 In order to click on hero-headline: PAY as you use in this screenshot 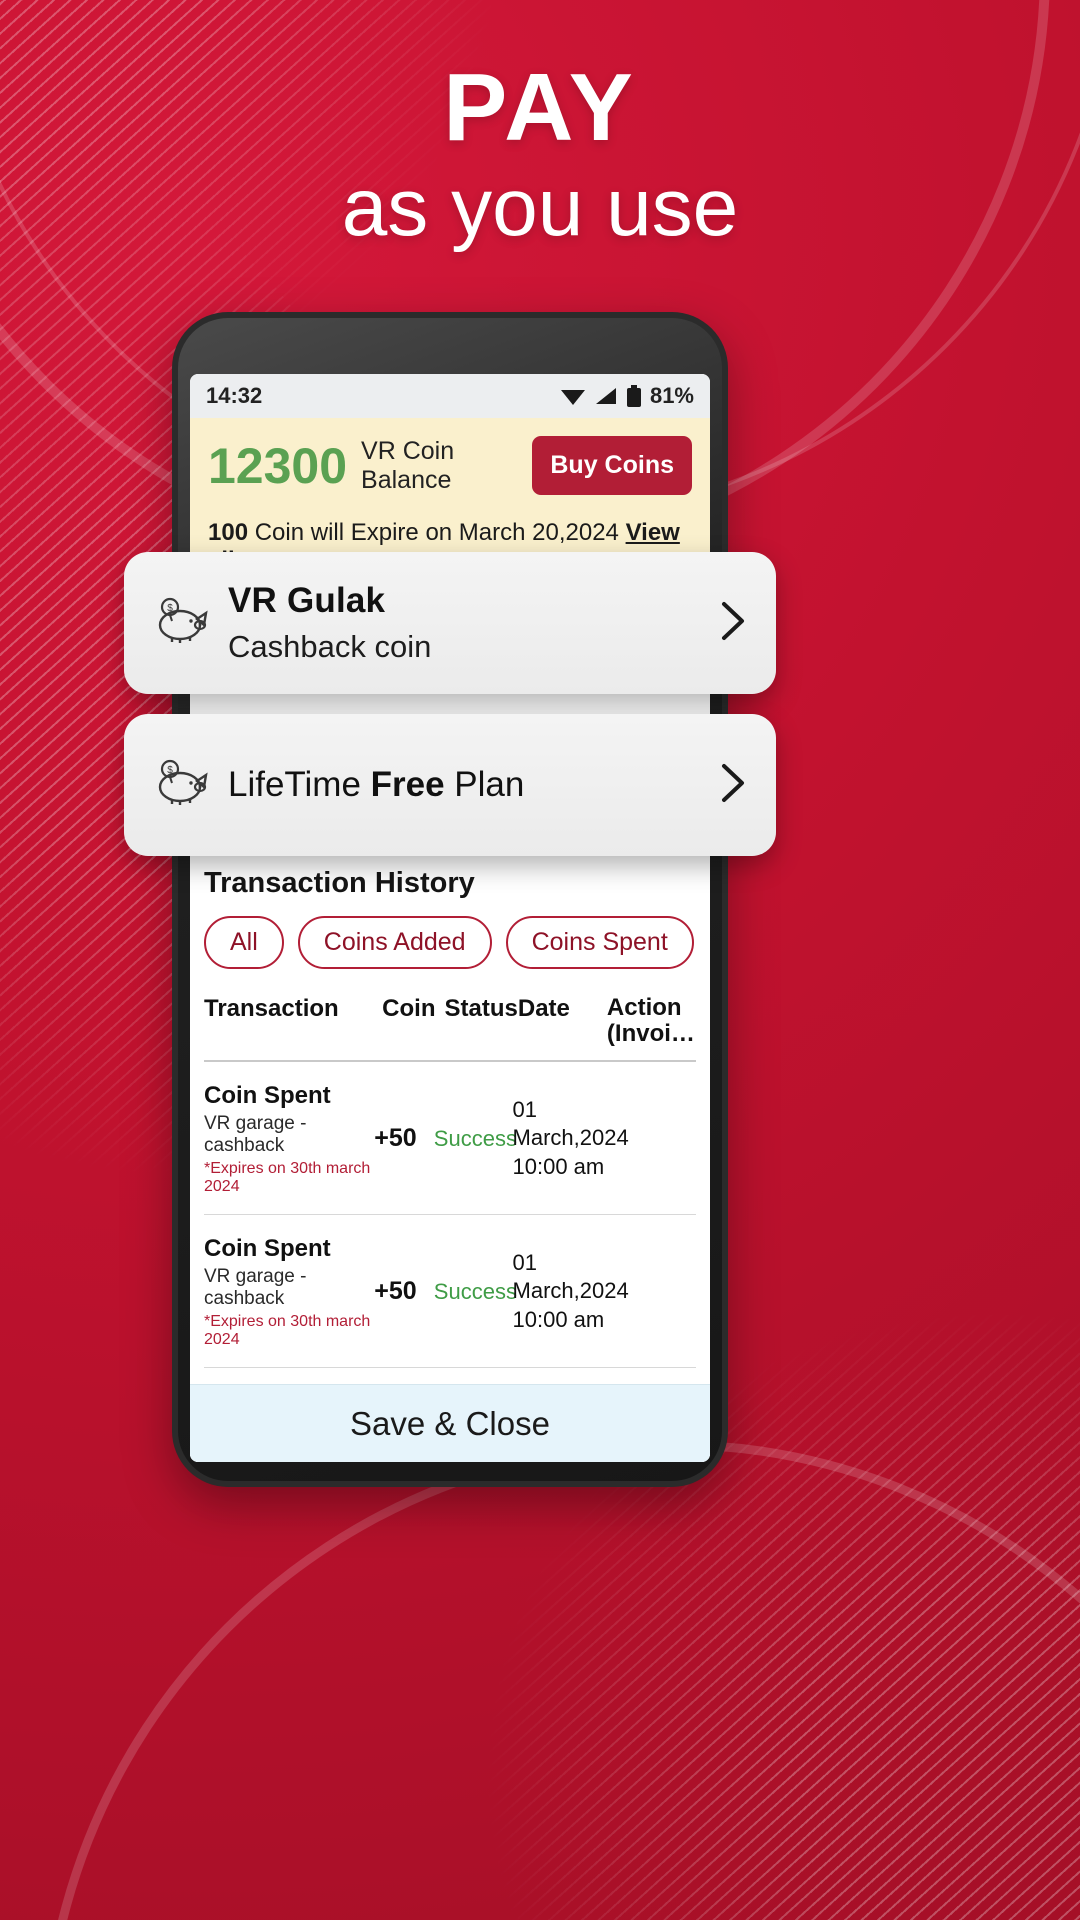, I will do `click(540, 154)`.